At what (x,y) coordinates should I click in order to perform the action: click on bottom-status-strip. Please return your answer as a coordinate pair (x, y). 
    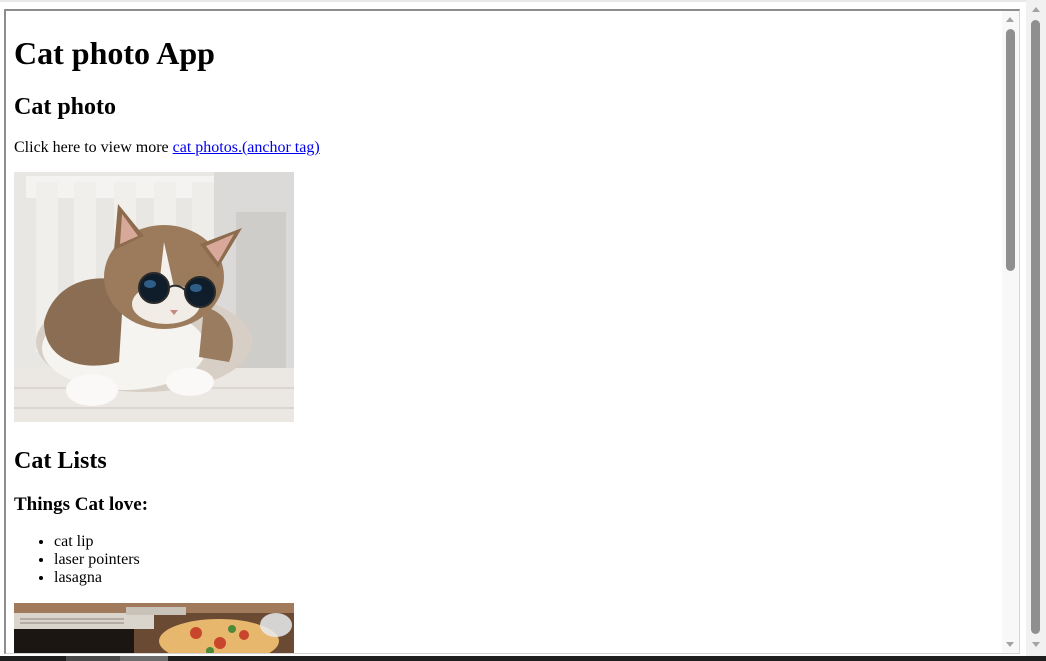
    Looking at the image, I should click on (523, 658).